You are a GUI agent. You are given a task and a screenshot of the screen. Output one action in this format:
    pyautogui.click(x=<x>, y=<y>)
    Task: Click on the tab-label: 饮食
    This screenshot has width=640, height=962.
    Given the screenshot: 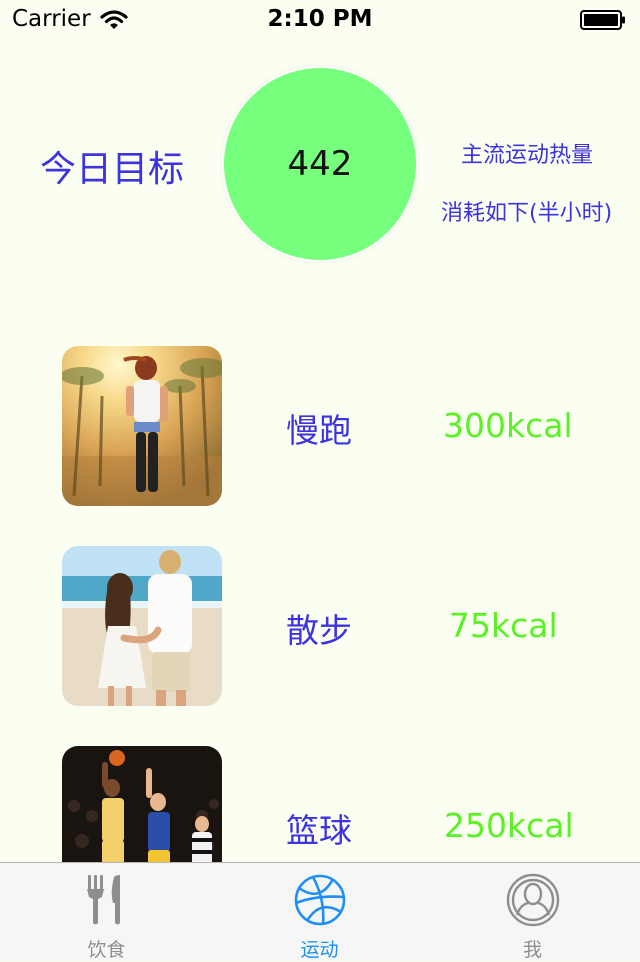 What is the action you would take?
    pyautogui.click(x=106, y=950)
    